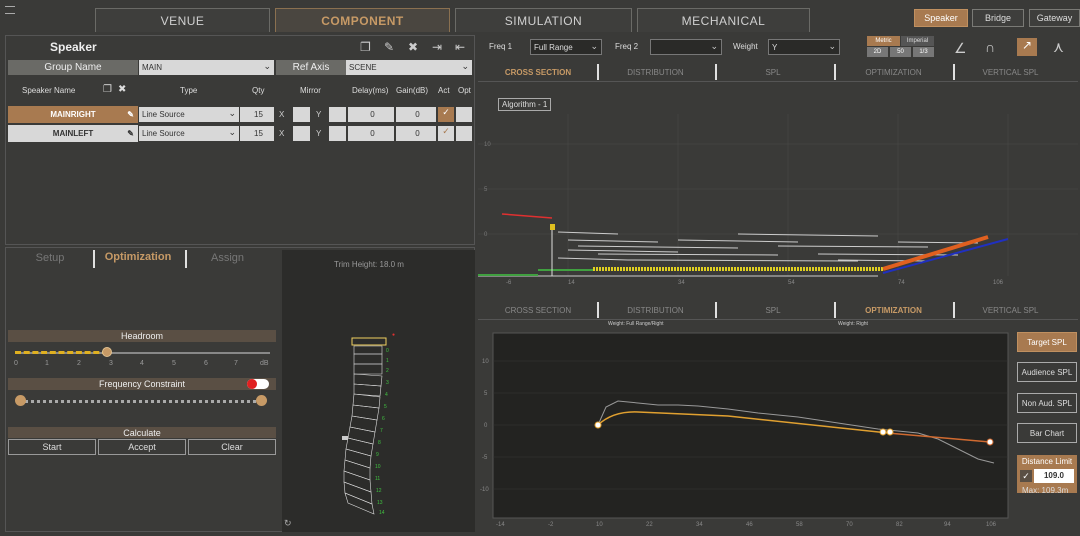 The height and width of the screenshot is (536, 1080). I want to click on tab-optimization-lower: OPTIMIZATION, so click(893, 310).